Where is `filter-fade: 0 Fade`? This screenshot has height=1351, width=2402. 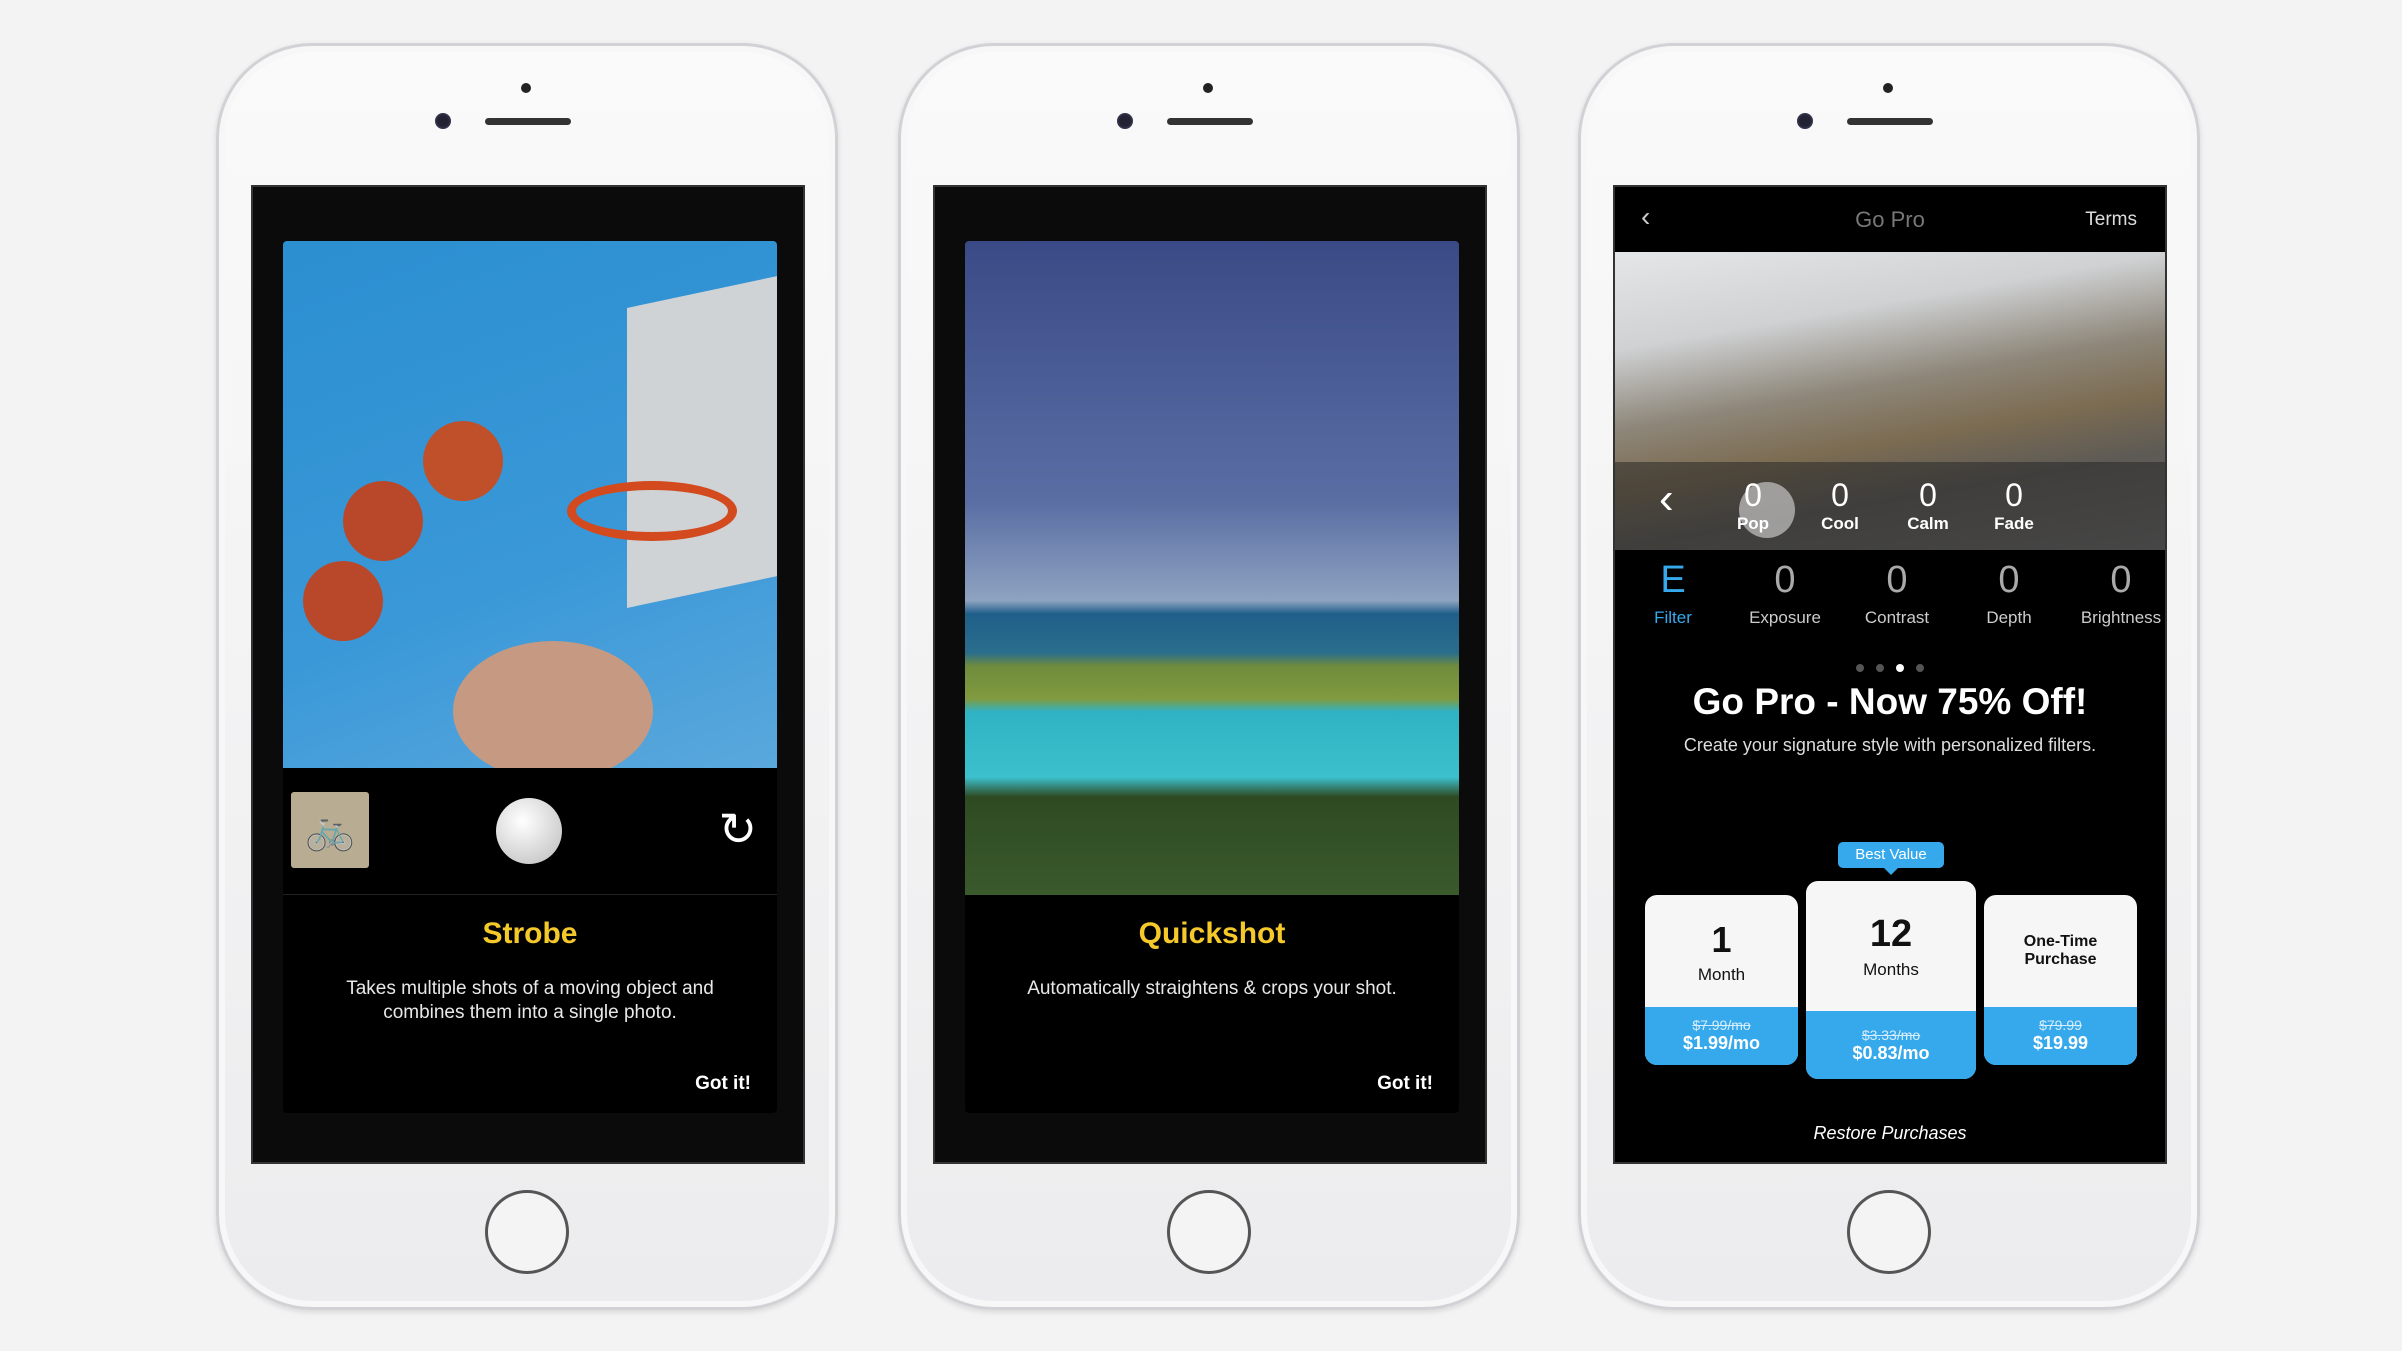
filter-fade: 0 Fade is located at coordinates (2014, 505).